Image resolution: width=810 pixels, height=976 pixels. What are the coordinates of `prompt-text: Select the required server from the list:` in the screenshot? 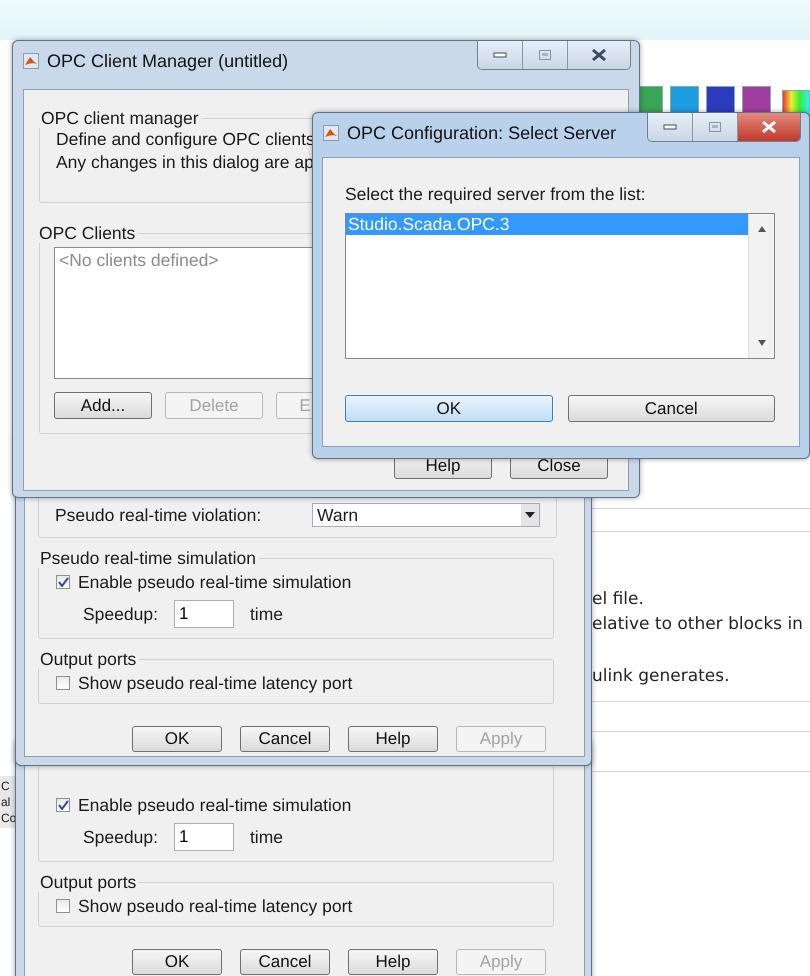 It's located at (496, 194).